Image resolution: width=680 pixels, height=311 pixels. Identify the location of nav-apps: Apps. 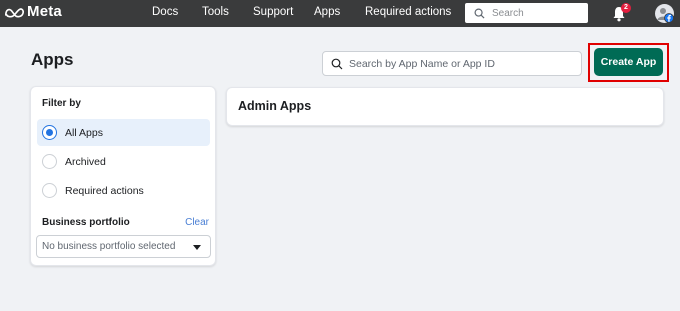
(327, 12).